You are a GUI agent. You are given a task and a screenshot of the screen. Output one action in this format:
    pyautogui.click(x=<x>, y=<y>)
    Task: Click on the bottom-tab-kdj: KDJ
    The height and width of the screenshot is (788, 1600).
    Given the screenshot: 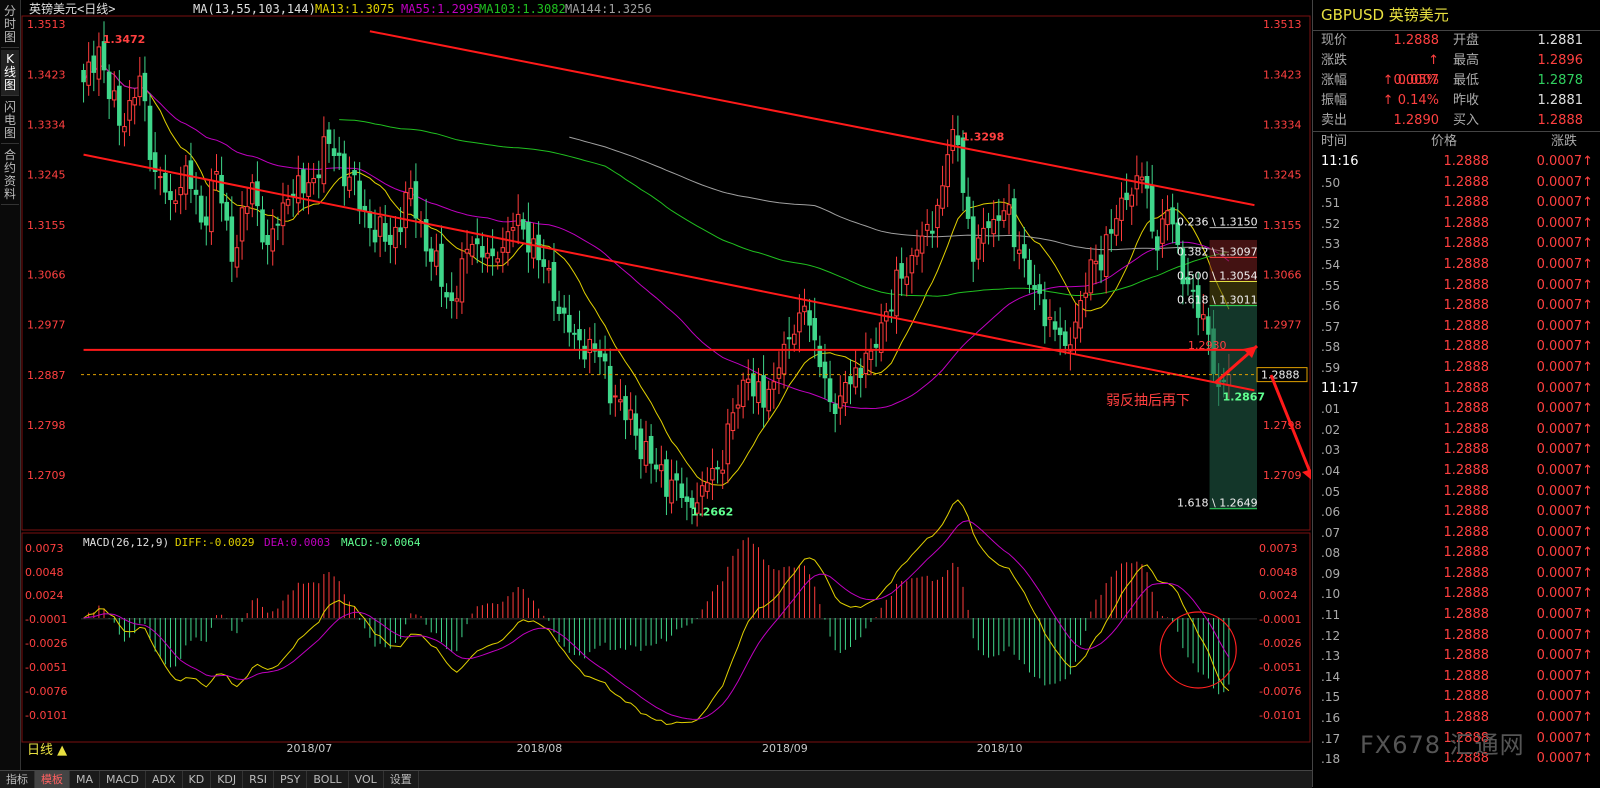 What is the action you would take?
    pyautogui.click(x=227, y=779)
    